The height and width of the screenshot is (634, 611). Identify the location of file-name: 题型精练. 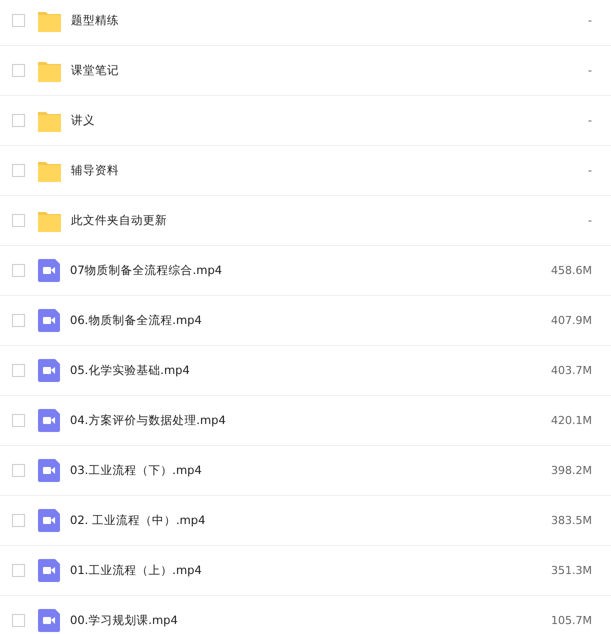
(329, 20).